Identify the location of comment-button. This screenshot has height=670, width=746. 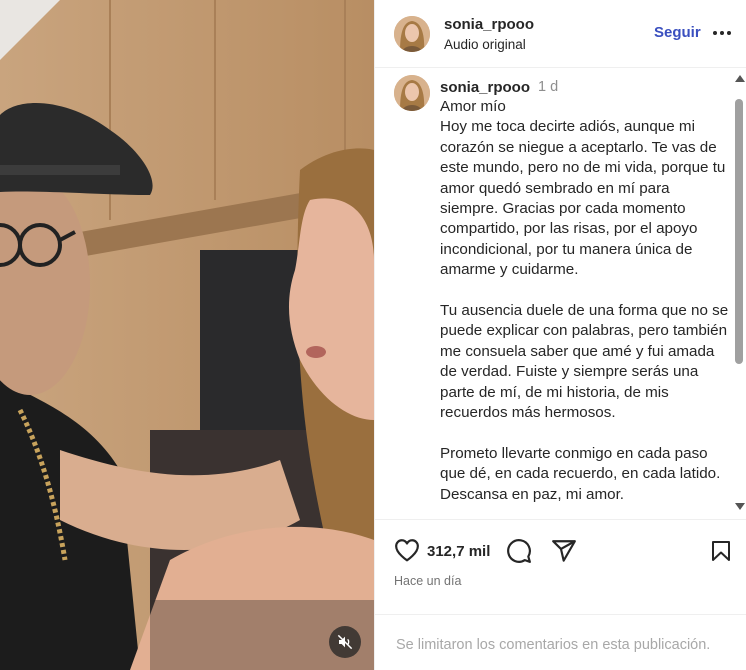
(519, 553).